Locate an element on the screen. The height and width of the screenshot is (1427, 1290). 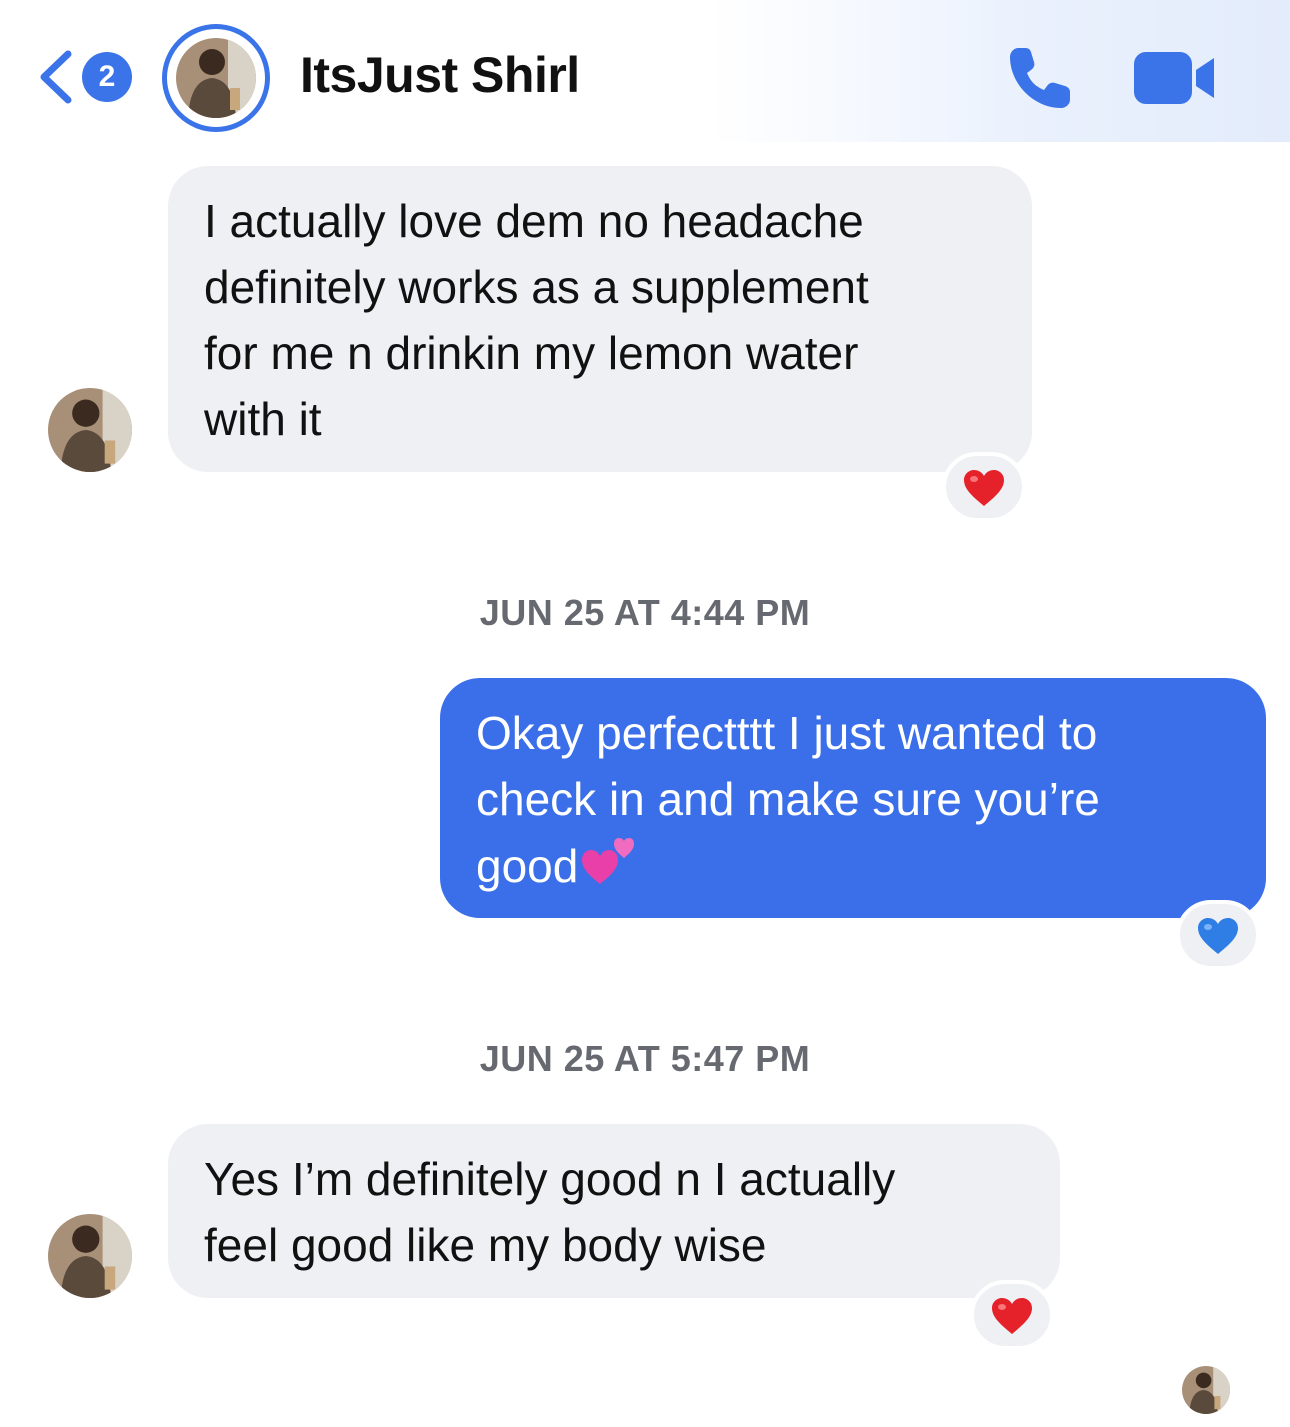
read-receipt-avatar is located at coordinates (1206, 1390).